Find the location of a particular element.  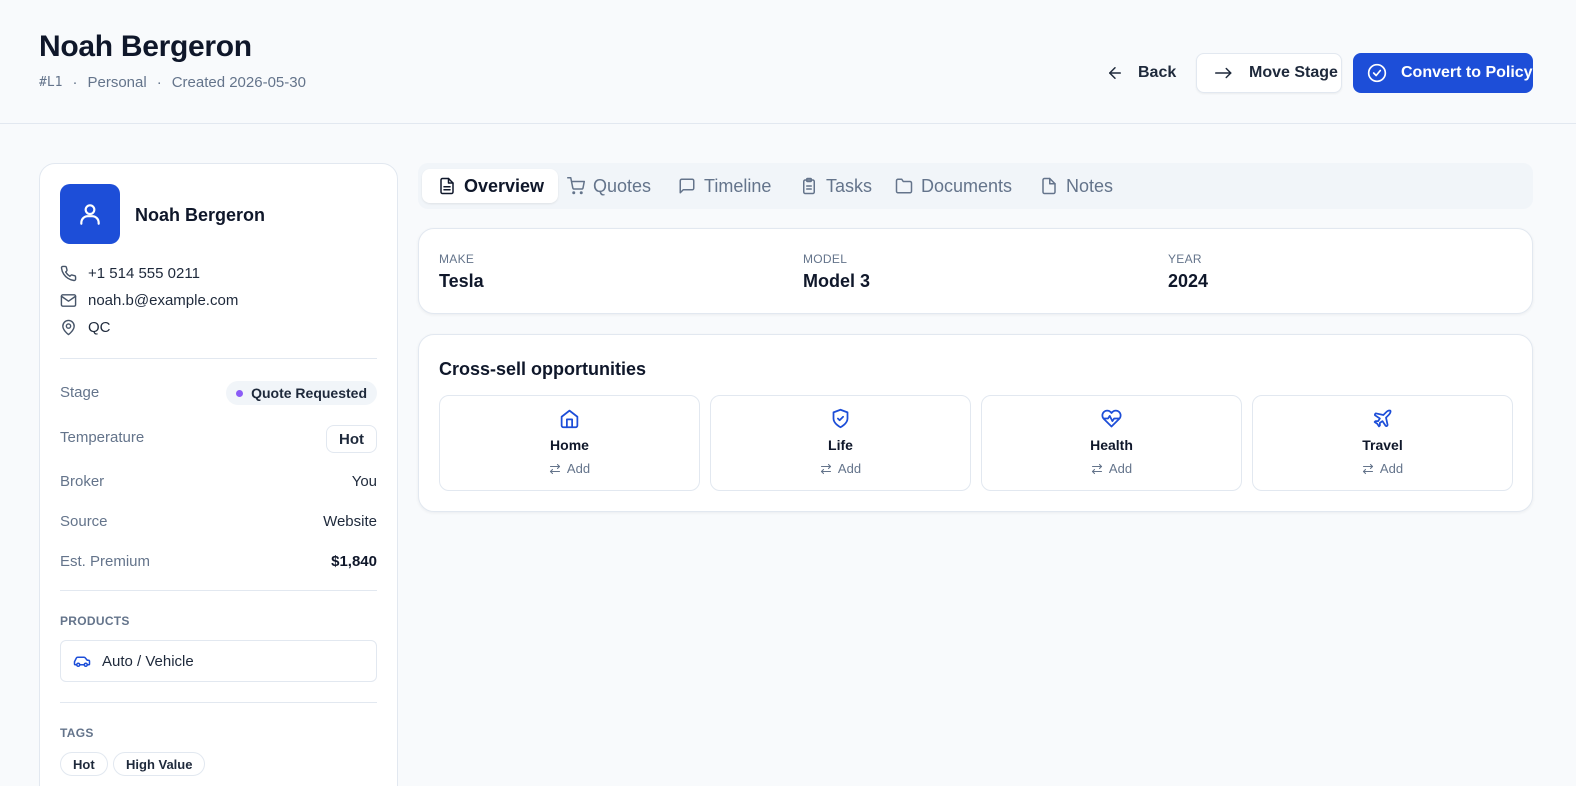

tab-documents: Documents is located at coordinates (952, 186).